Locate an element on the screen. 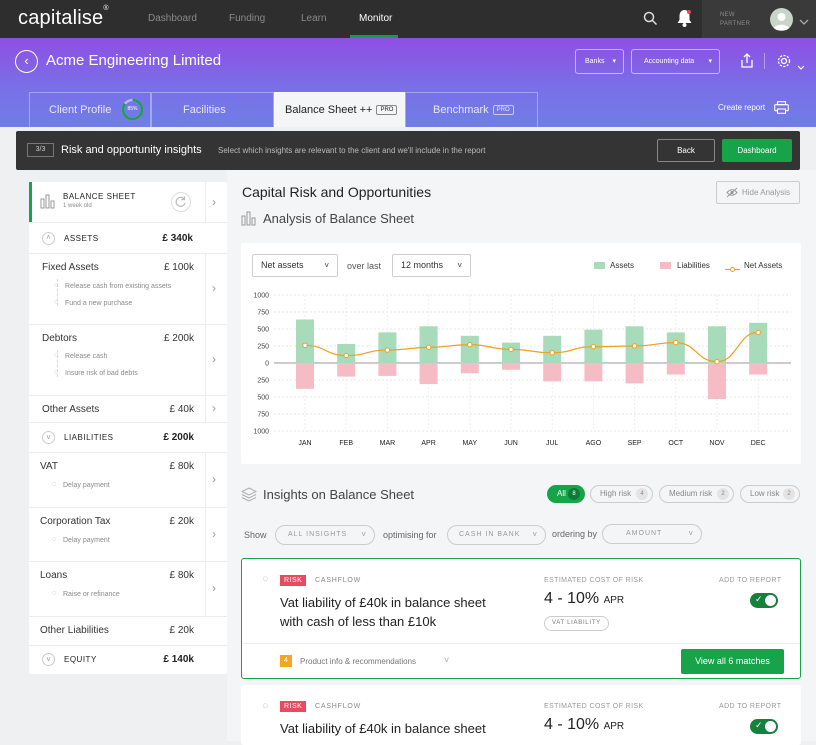  collapse-up-icon: ˄ is located at coordinates (48, 238).